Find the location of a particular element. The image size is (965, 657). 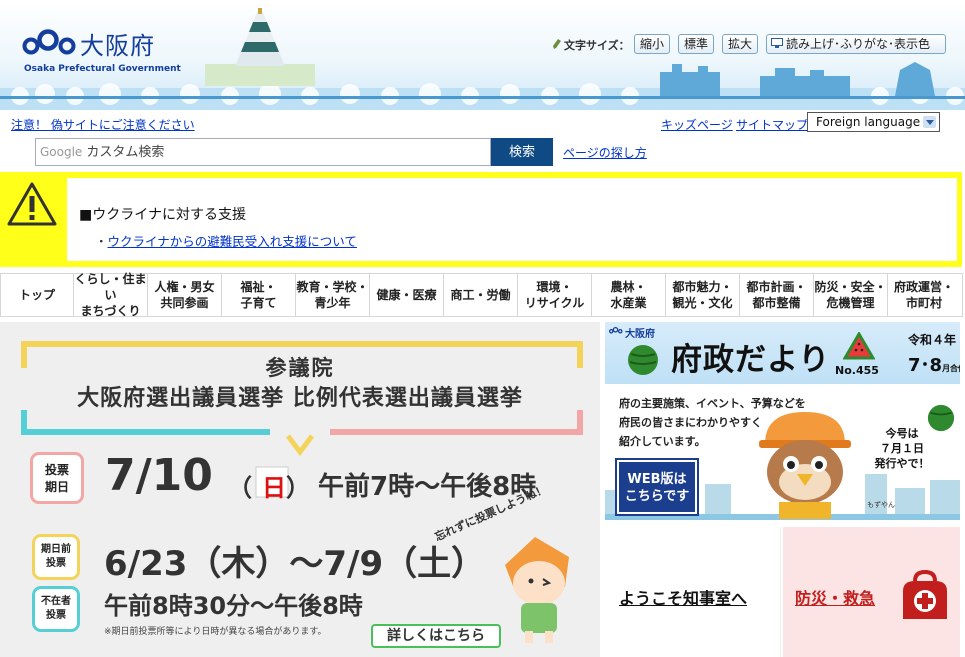

readout-button: 読み上げ･ふりがな･表示色 is located at coordinates (856, 44).